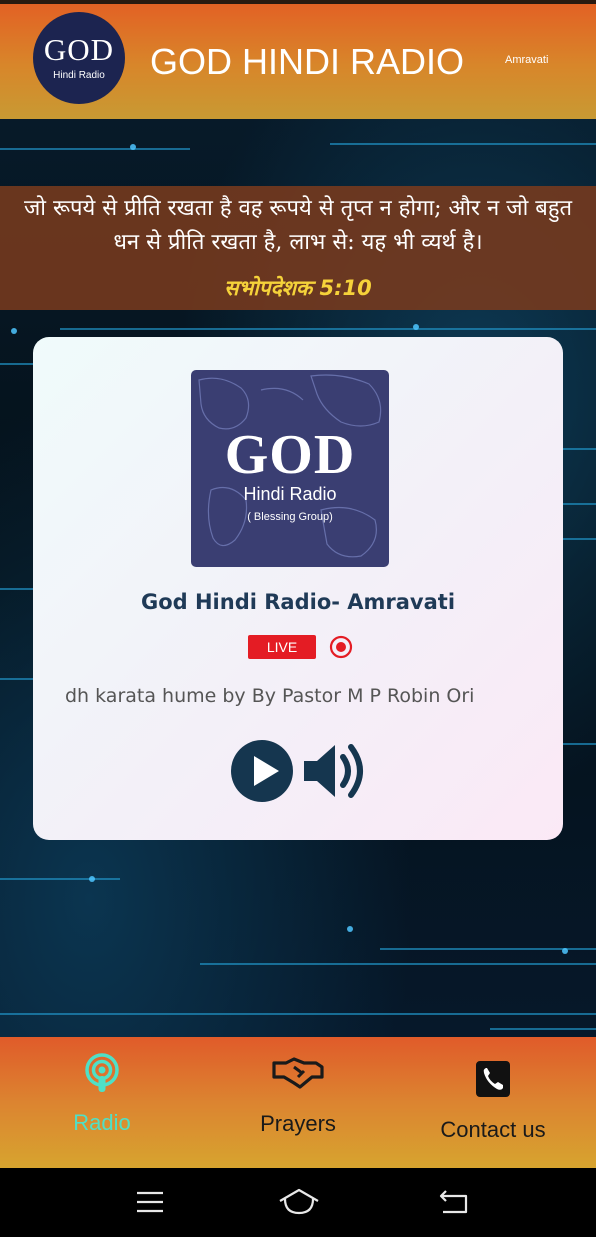 Image resolution: width=596 pixels, height=1237 pixels. I want to click on app-title: GOD HINDI RADIO, so click(307, 61).